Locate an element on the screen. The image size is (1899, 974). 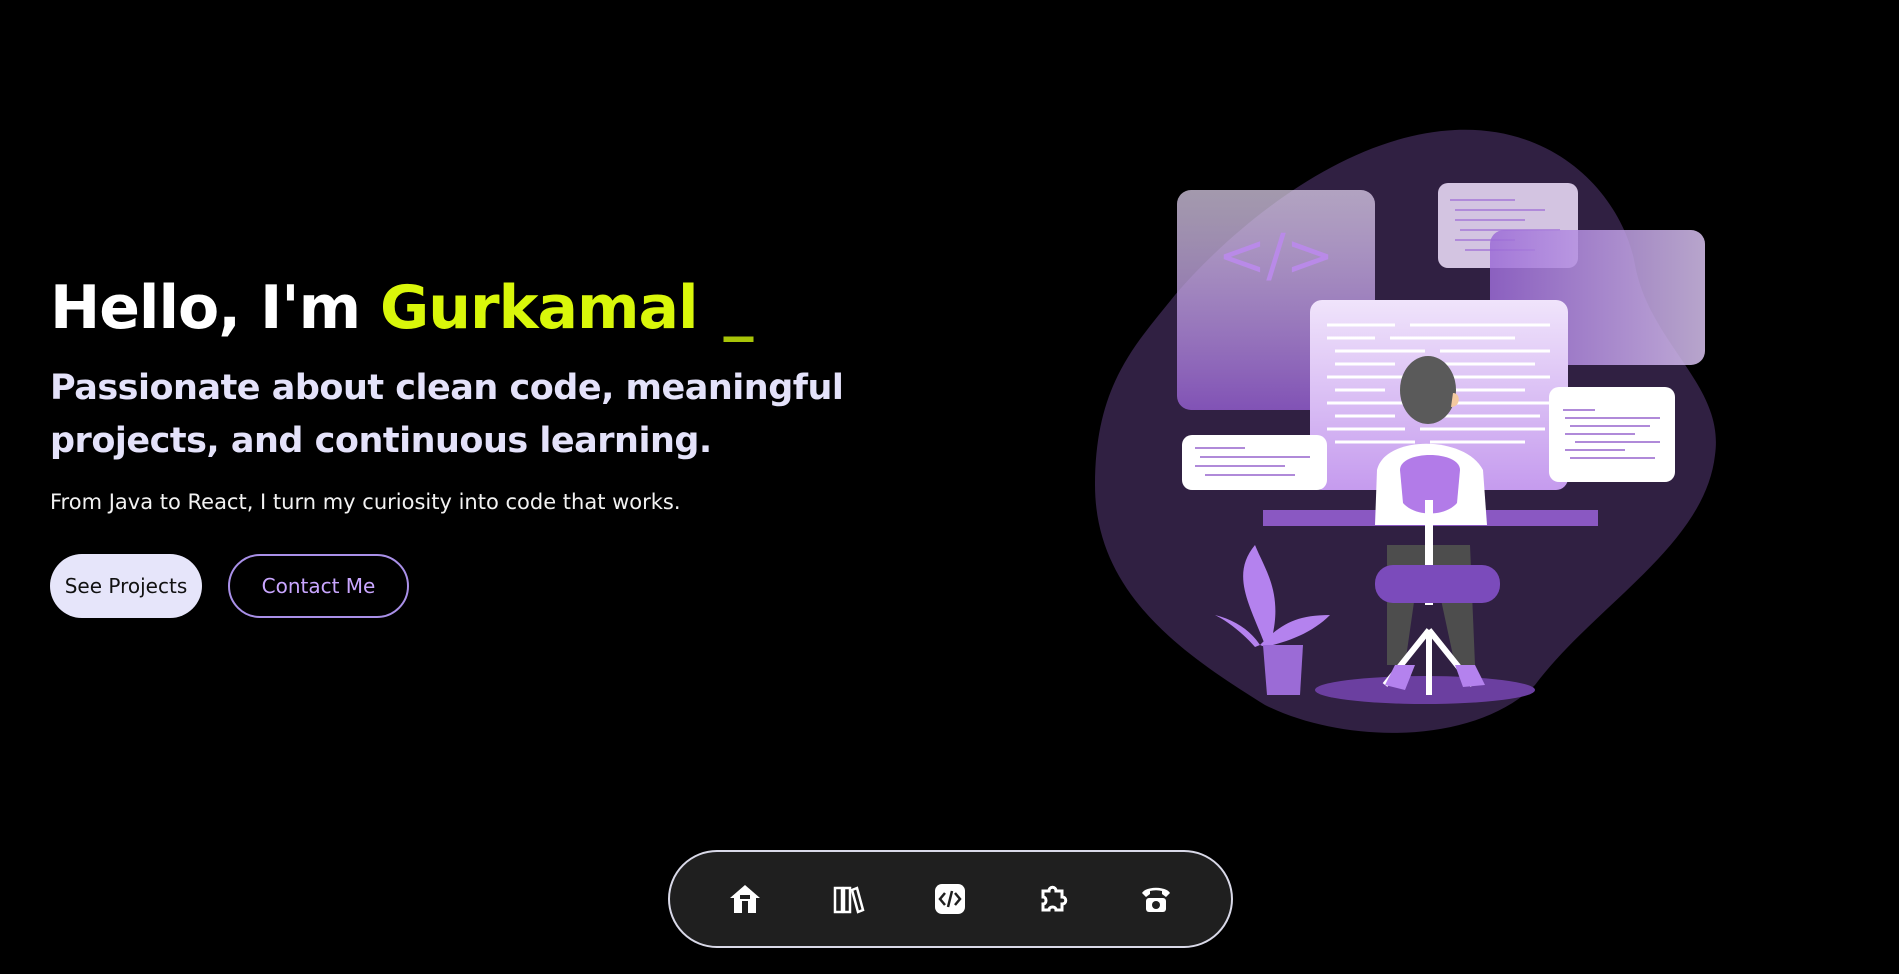
contact-me-button: Contact Me is located at coordinates (318, 586).